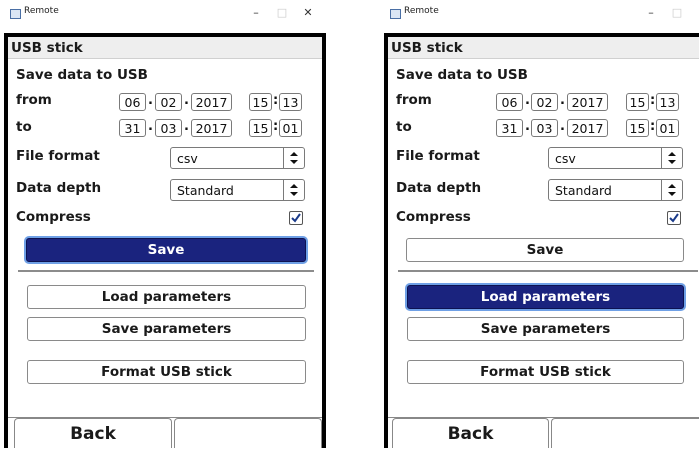  I want to click on close-button: ✕, so click(308, 13).